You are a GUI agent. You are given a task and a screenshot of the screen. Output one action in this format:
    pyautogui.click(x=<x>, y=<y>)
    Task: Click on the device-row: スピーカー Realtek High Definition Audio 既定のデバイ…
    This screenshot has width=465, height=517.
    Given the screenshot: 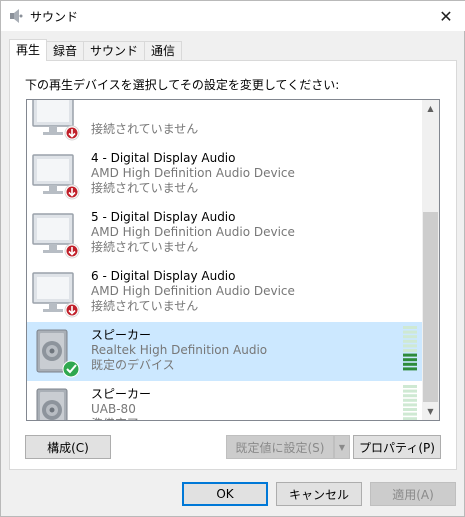 What is the action you would take?
    pyautogui.click(x=225, y=351)
    